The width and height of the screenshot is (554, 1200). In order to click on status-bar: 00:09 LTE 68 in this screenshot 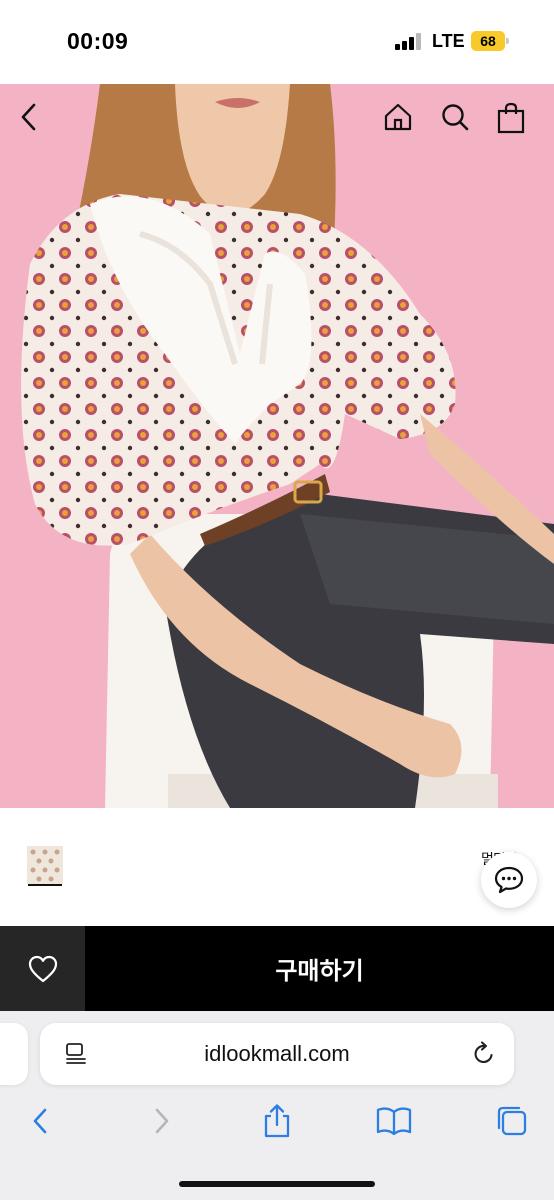, I will do `click(277, 42)`.